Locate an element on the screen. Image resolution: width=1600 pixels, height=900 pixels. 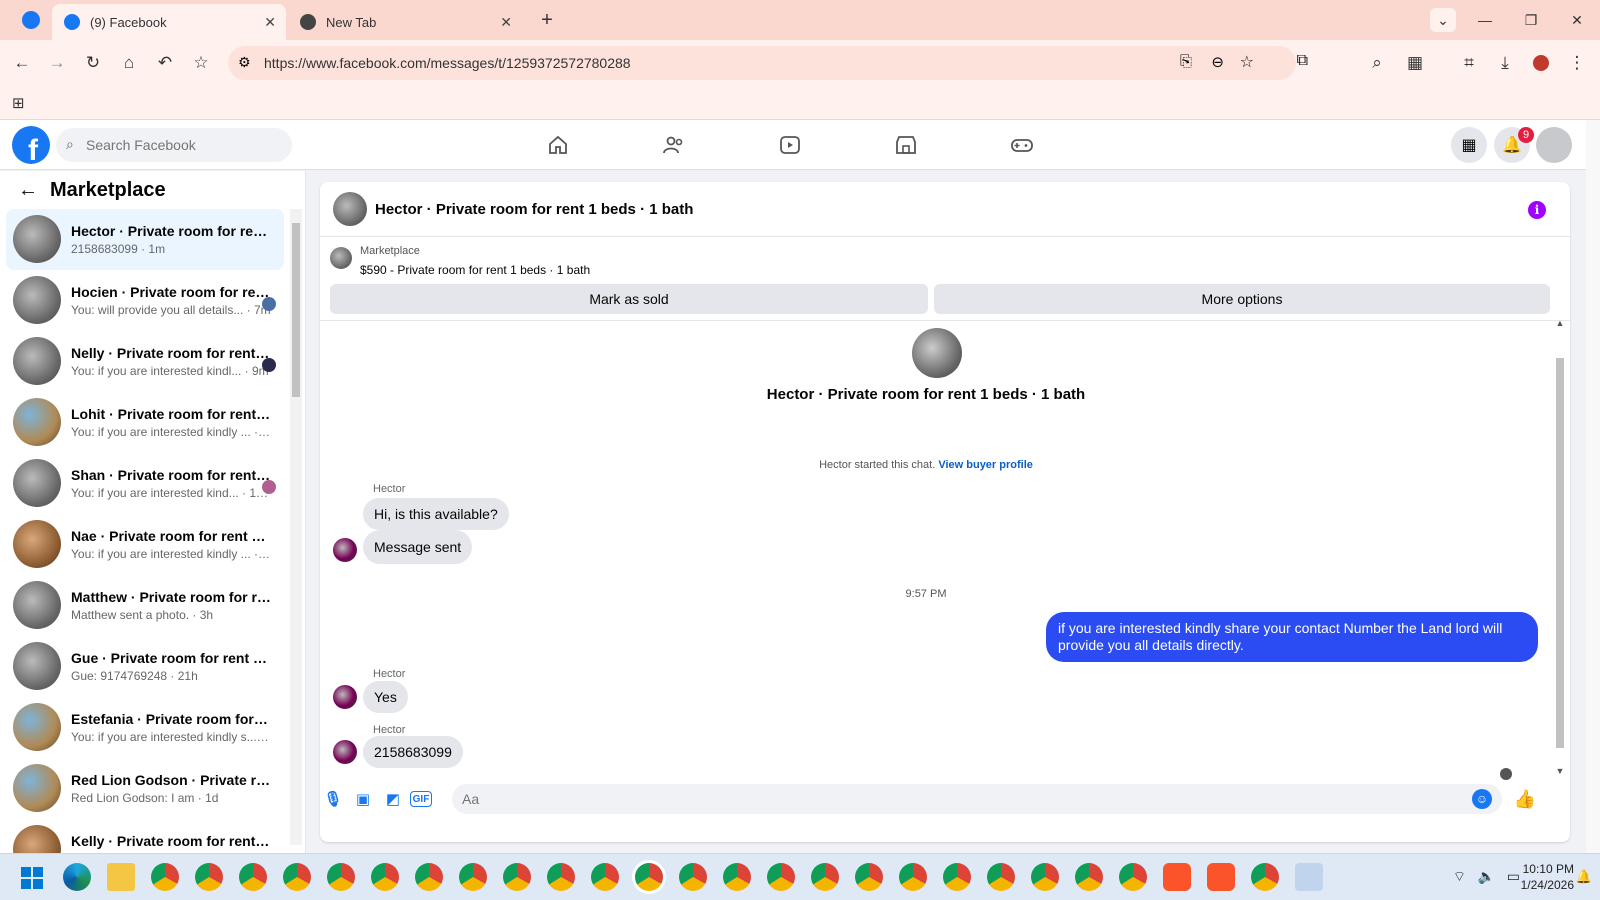
extensions-icon: ⧉ is located at coordinates (1302, 61).